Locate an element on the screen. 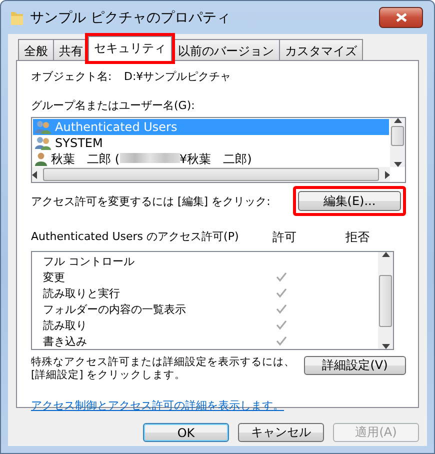  scroll-left-arrow-icon is located at coordinates (34, 174).